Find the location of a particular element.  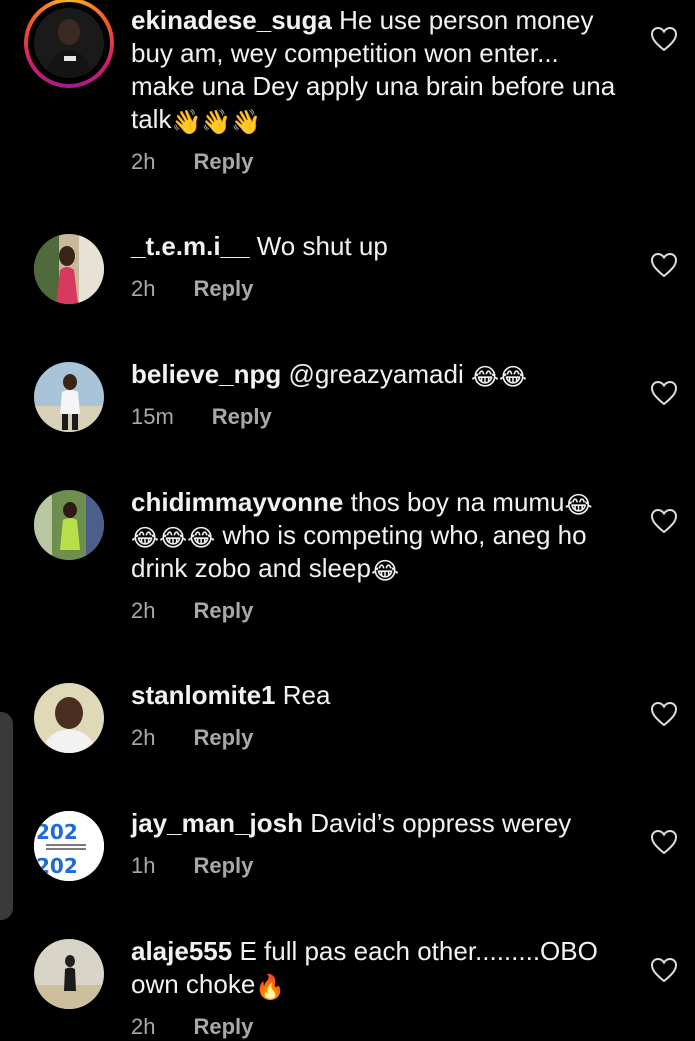

fire-emoji-icon: 🔥 is located at coordinates (270, 987).